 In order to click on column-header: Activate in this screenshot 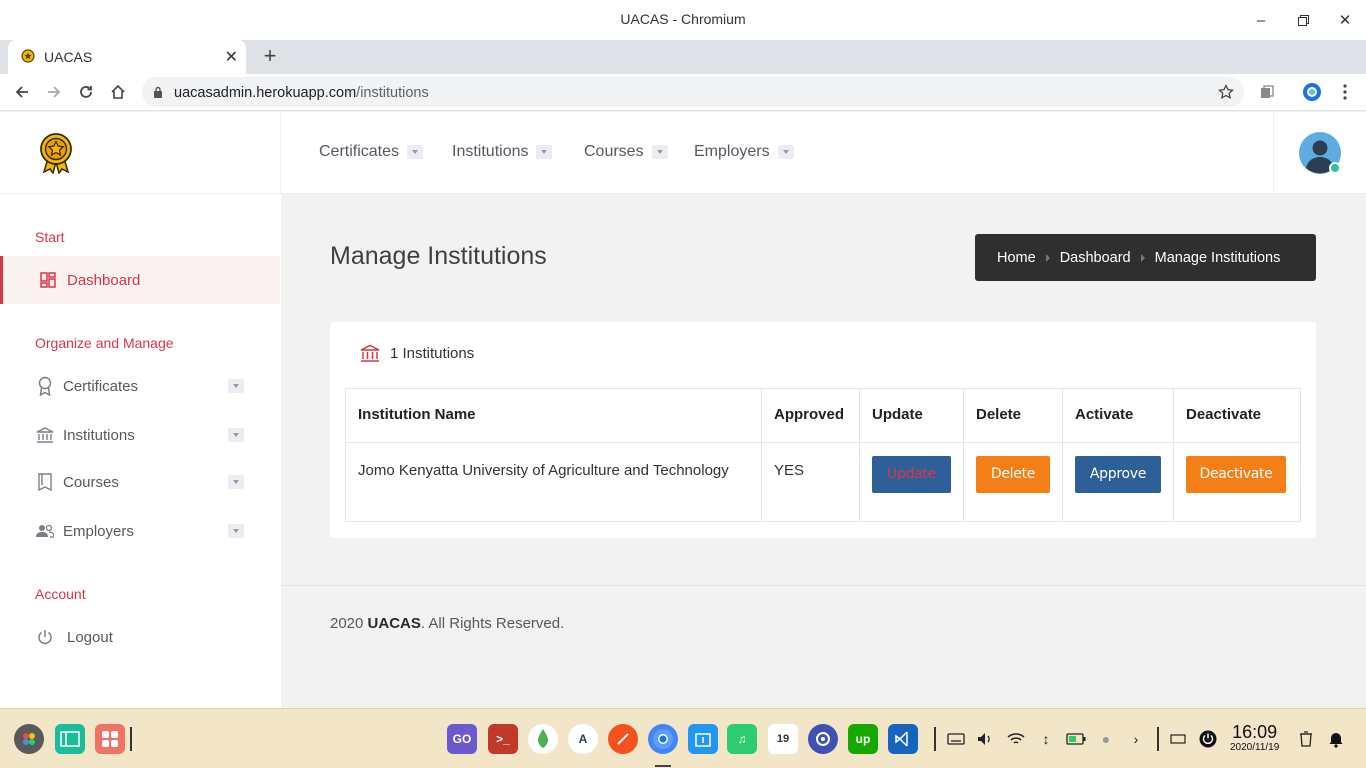, I will do `click(1117, 415)`.